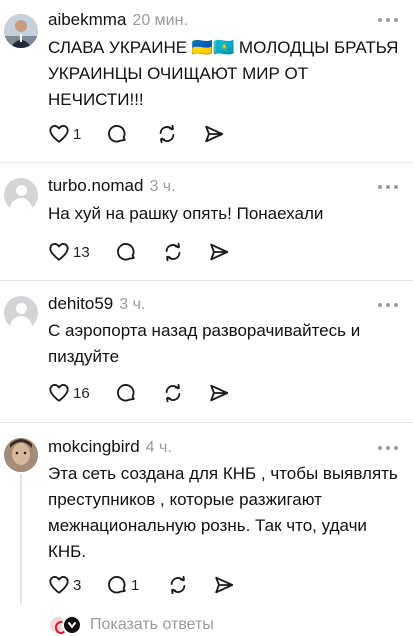 This screenshot has height=636, width=413. What do you see at coordinates (135, 585) in the screenshot?
I see `reply-count: 1` at bounding box center [135, 585].